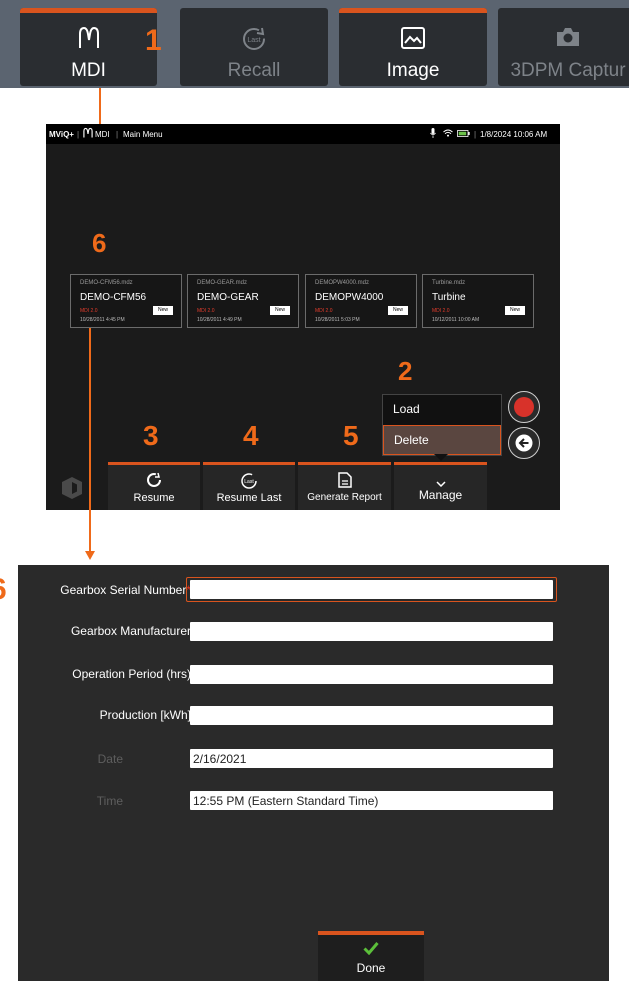 The image size is (629, 981). What do you see at coordinates (463, 134) in the screenshot?
I see `battery-icon` at bounding box center [463, 134].